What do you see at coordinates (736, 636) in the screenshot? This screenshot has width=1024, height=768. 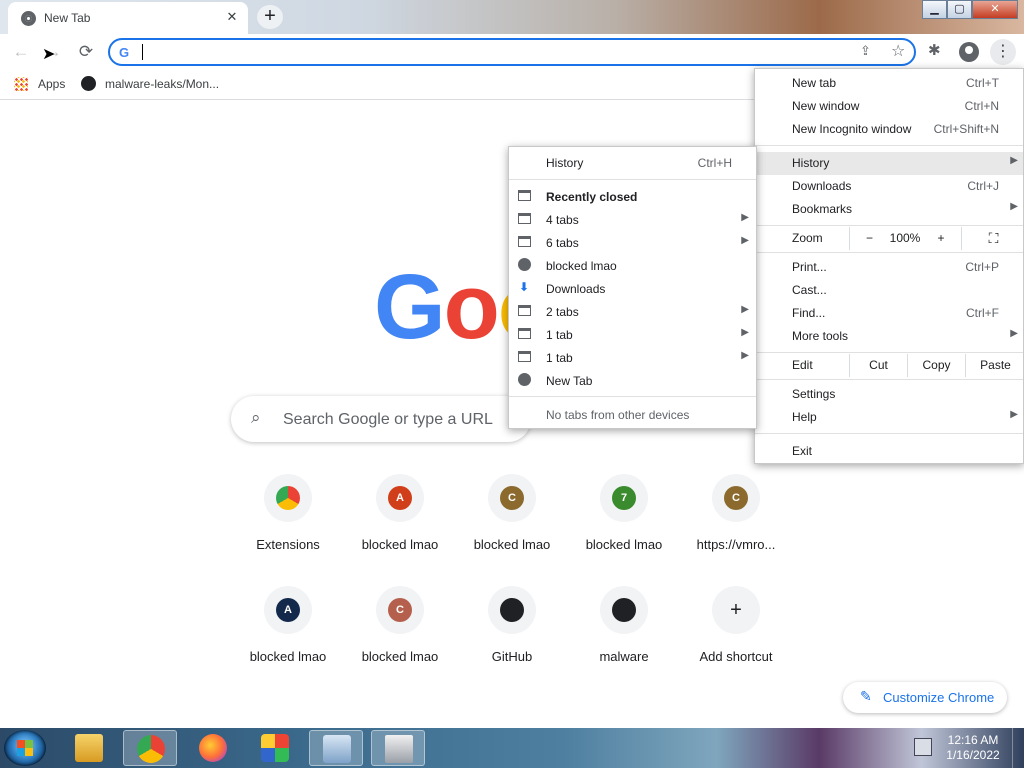 I see `add-shortcut-tile: + Add shortcut` at bounding box center [736, 636].